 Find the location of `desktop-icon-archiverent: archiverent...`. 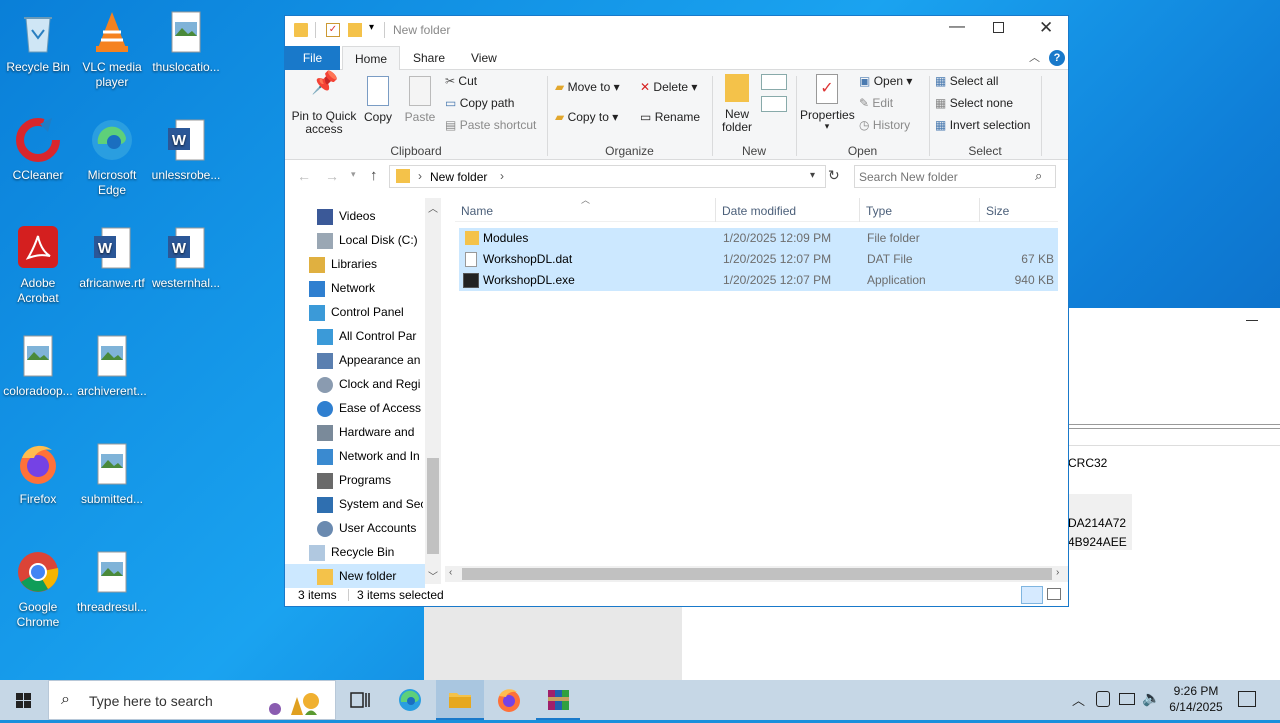

desktop-icon-archiverent: archiverent... is located at coordinates (112, 365).